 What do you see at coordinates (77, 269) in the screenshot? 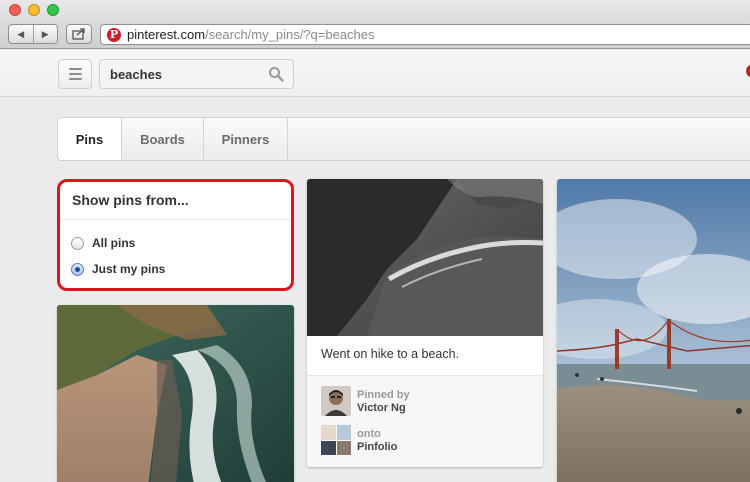
I see `just-my-pins-radio` at bounding box center [77, 269].